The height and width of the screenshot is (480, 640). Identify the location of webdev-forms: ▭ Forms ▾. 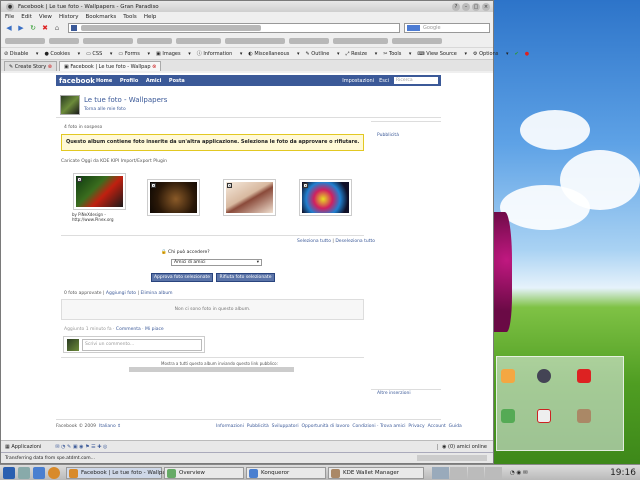
(134, 54).